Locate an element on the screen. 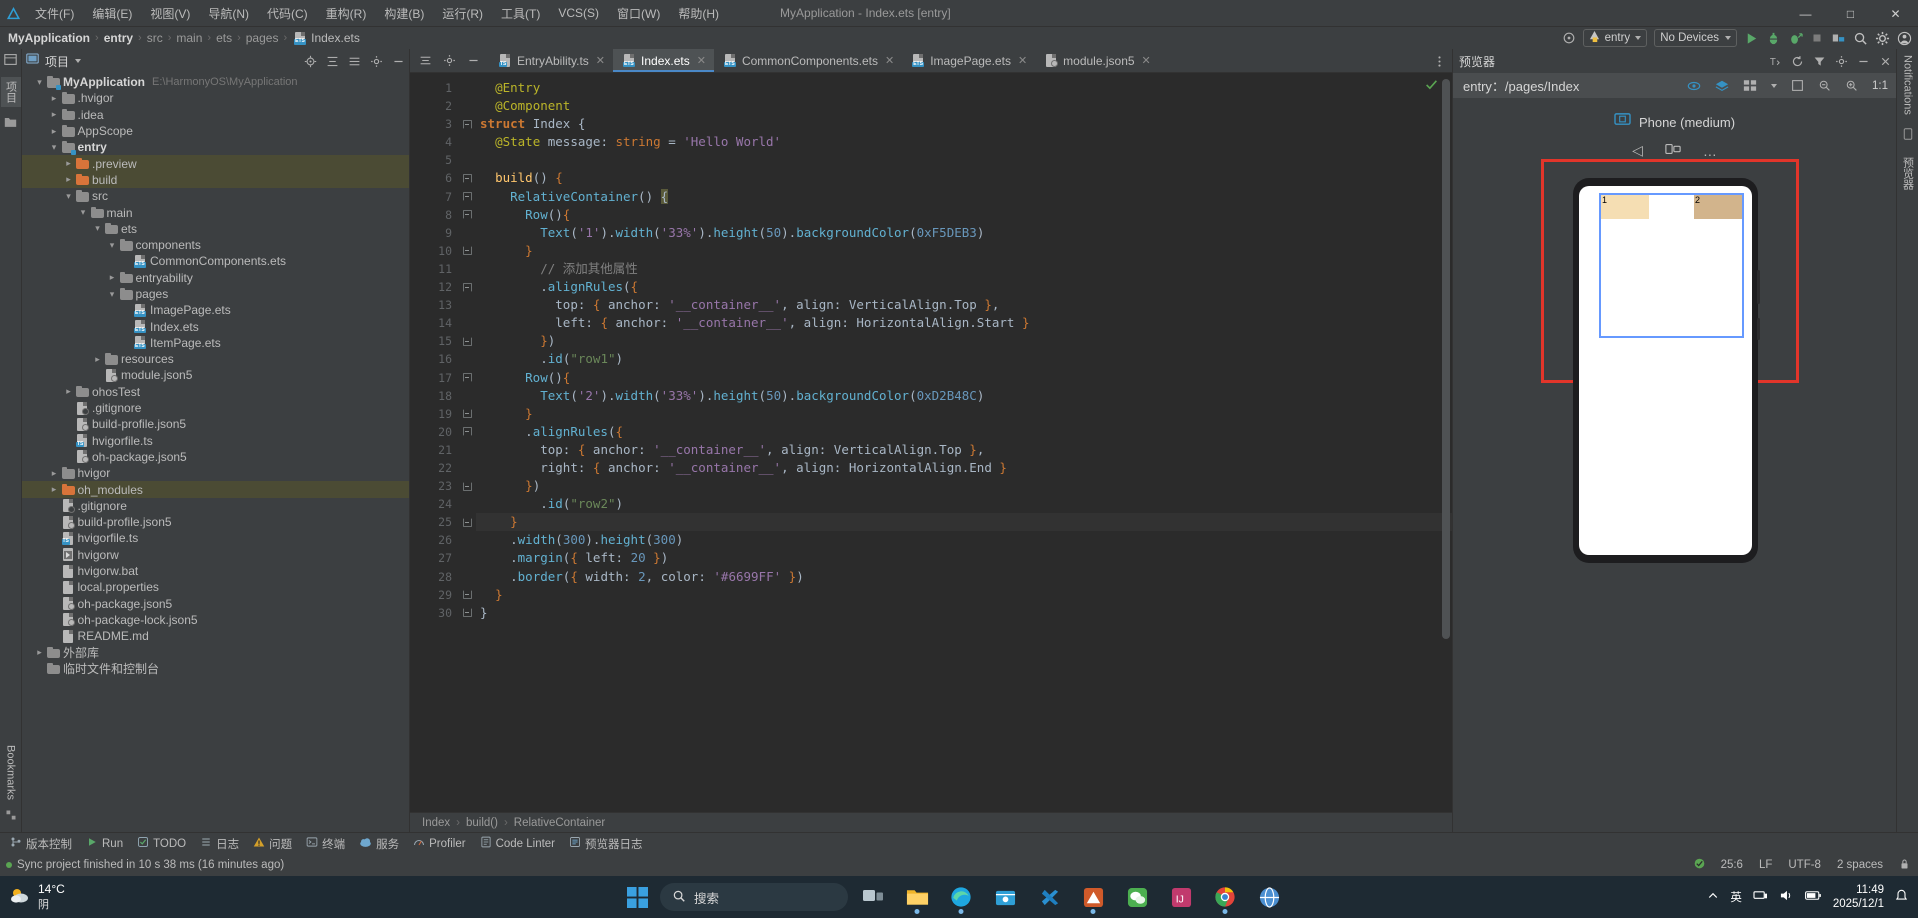 The height and width of the screenshot is (918, 1918). tray-battery-icon is located at coordinates (1813, 897).